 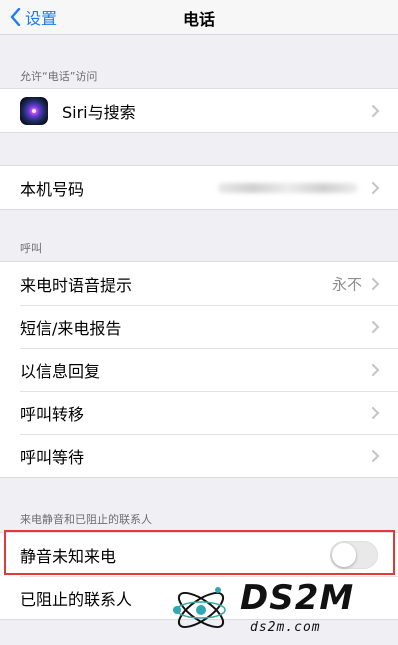 I want to click on watermark-title: DS2M, so click(x=297, y=598).